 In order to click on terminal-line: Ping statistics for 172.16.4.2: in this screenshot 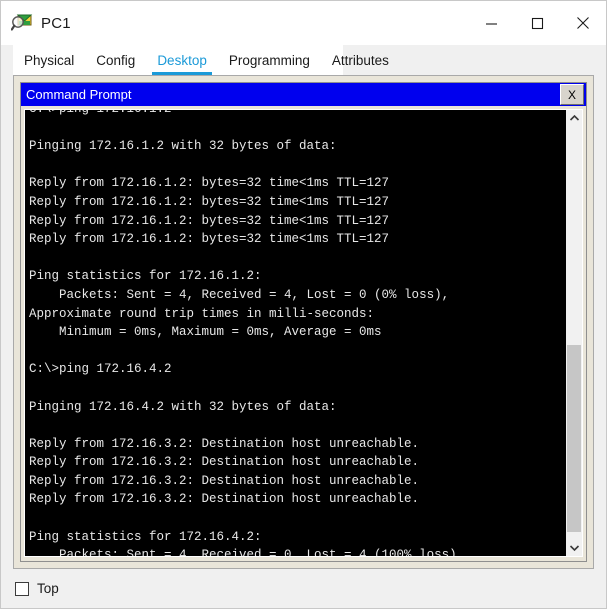, I will do `click(145, 536)`.